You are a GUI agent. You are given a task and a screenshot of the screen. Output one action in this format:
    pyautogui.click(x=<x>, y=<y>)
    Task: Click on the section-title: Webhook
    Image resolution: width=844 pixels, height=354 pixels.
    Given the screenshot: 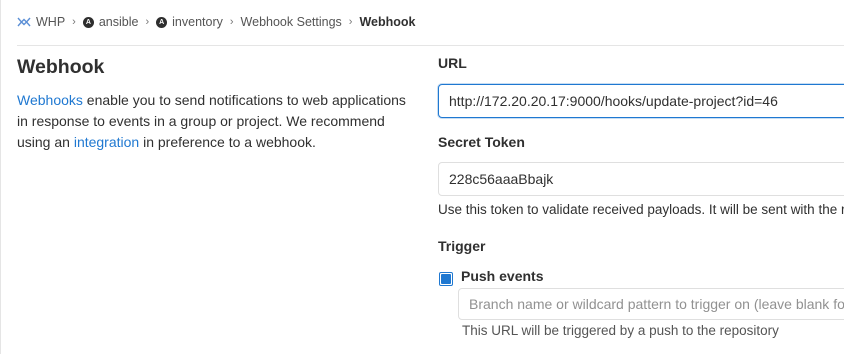 What is the action you would take?
    pyautogui.click(x=61, y=67)
    